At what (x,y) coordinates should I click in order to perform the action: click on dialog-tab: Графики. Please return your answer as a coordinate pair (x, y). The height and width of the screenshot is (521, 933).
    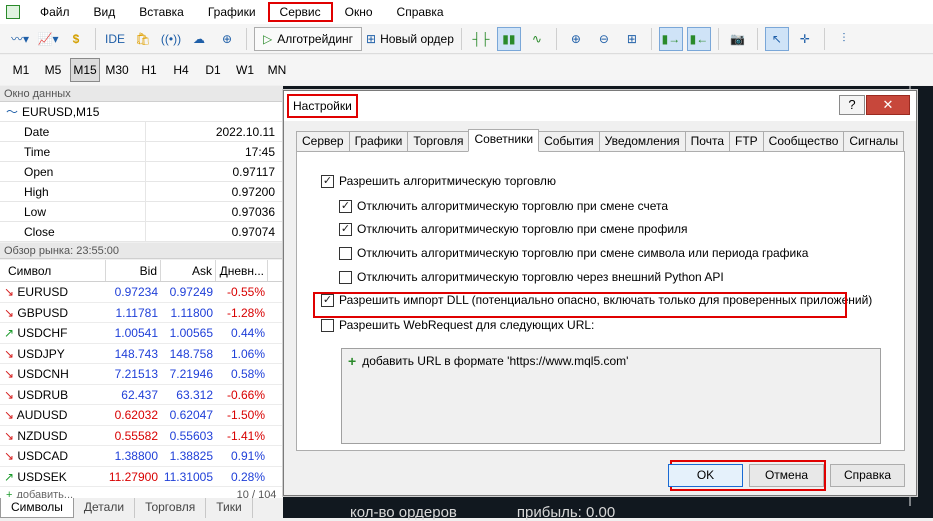
    Looking at the image, I should click on (378, 141).